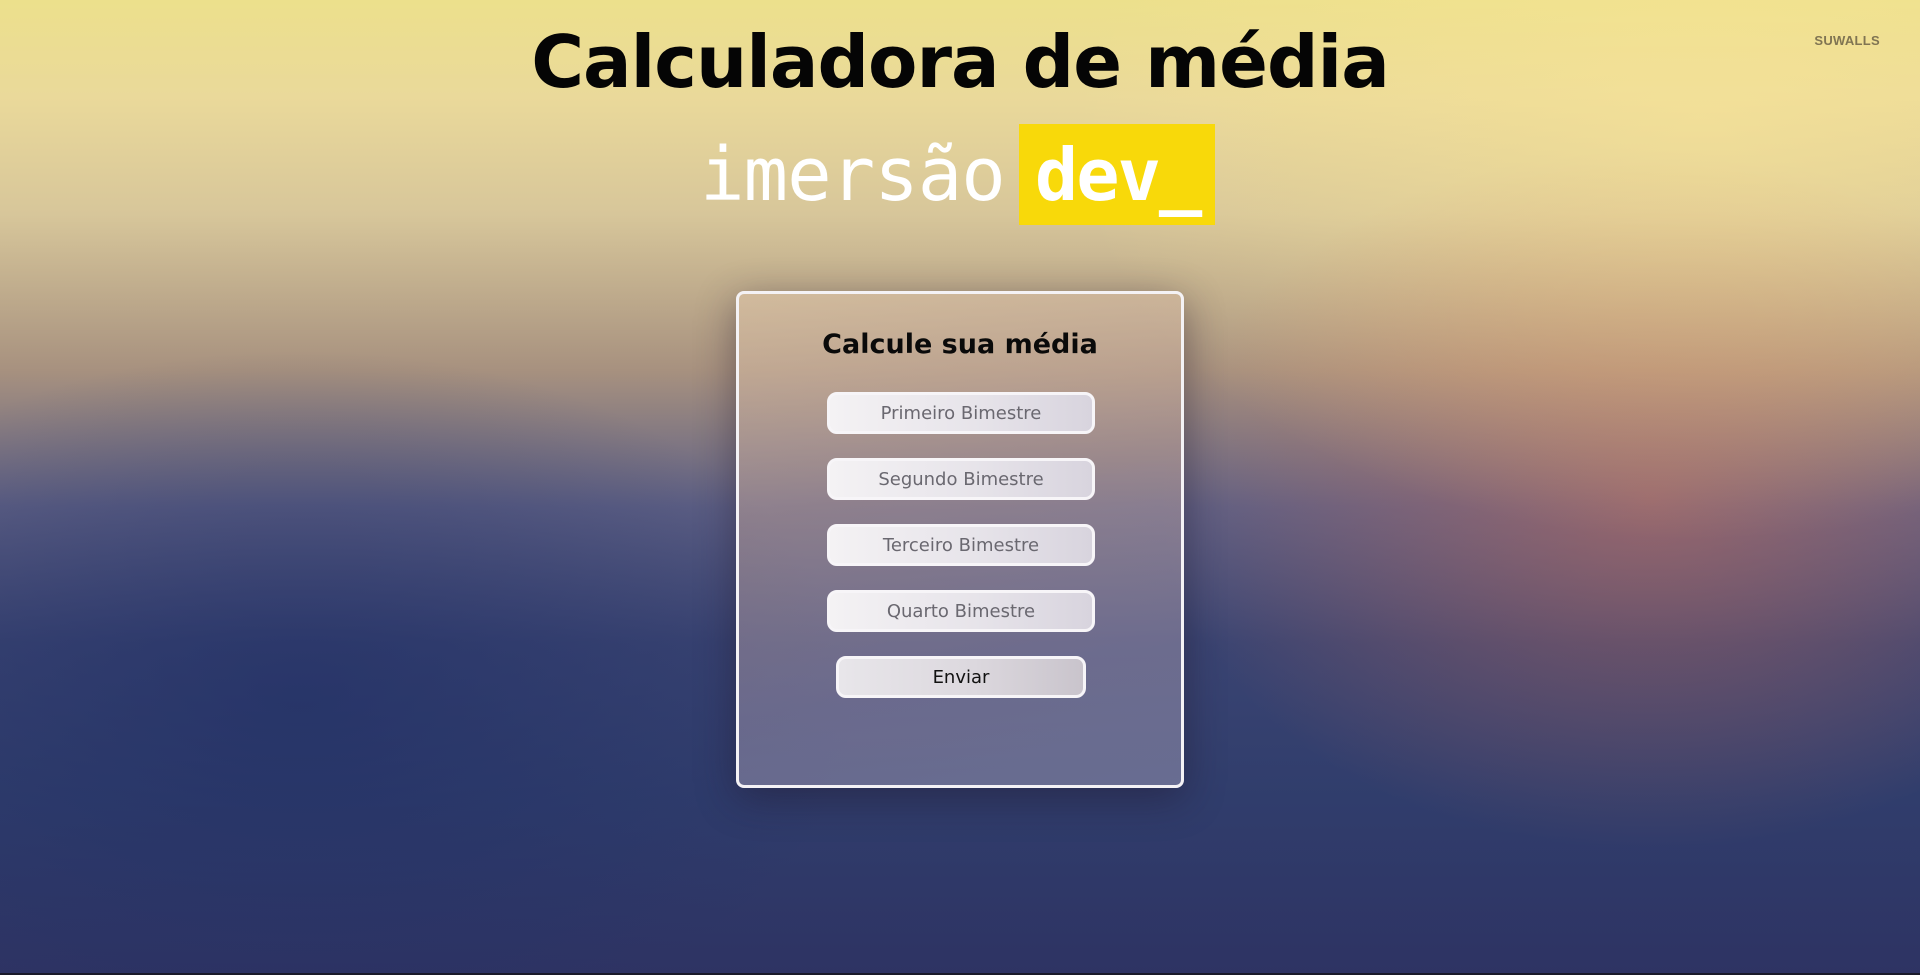  I want to click on fourth-bimester-input, so click(961, 611).